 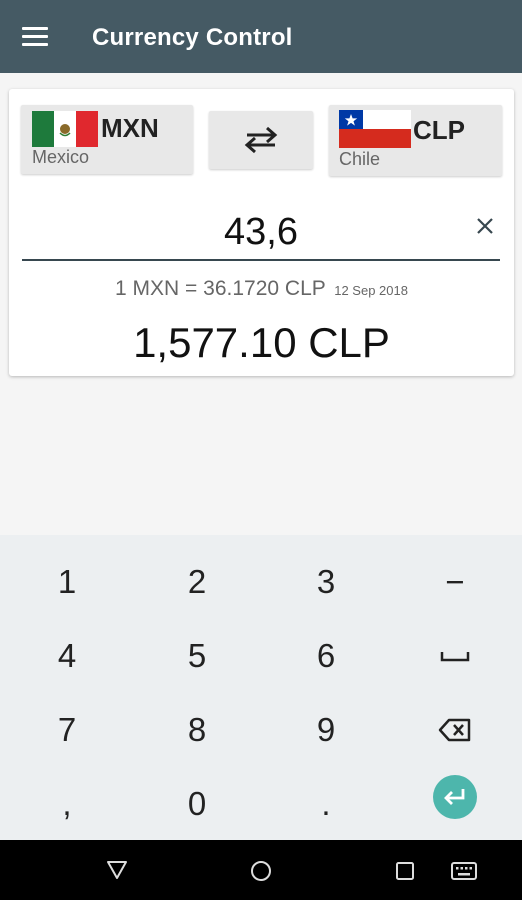 What do you see at coordinates (405, 871) in the screenshot?
I see `recent-apps-icon` at bounding box center [405, 871].